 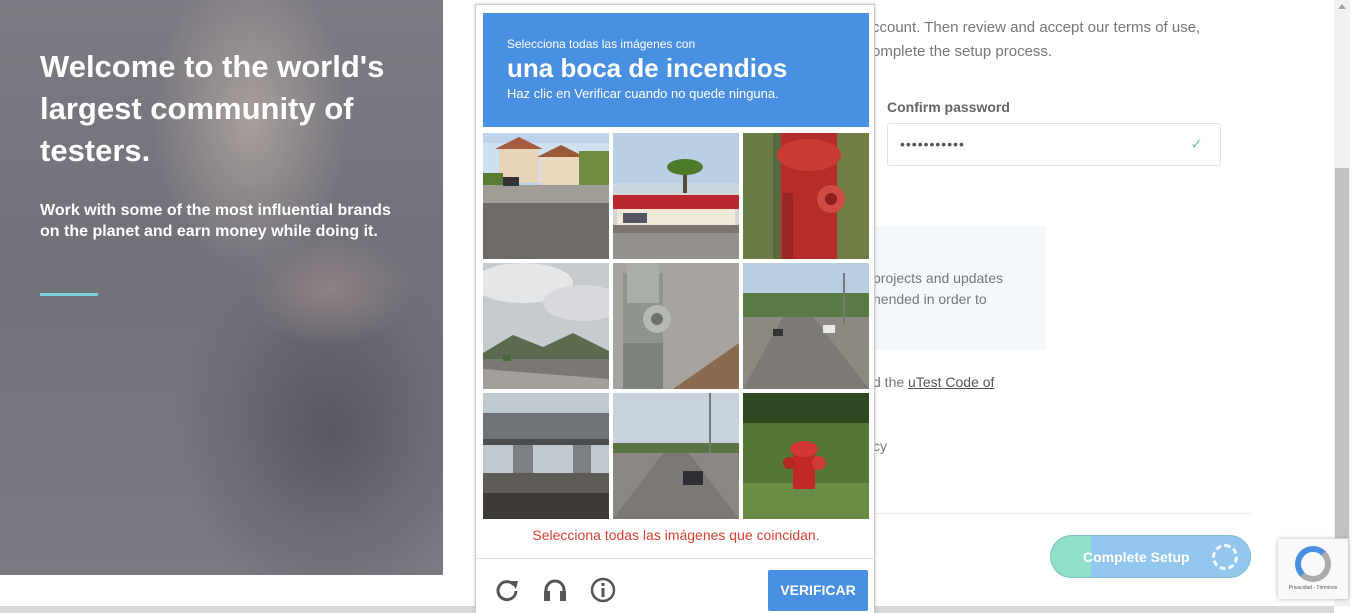 I want to click on recaptcha-badge: Privacidad - Términos, so click(x=1313, y=569).